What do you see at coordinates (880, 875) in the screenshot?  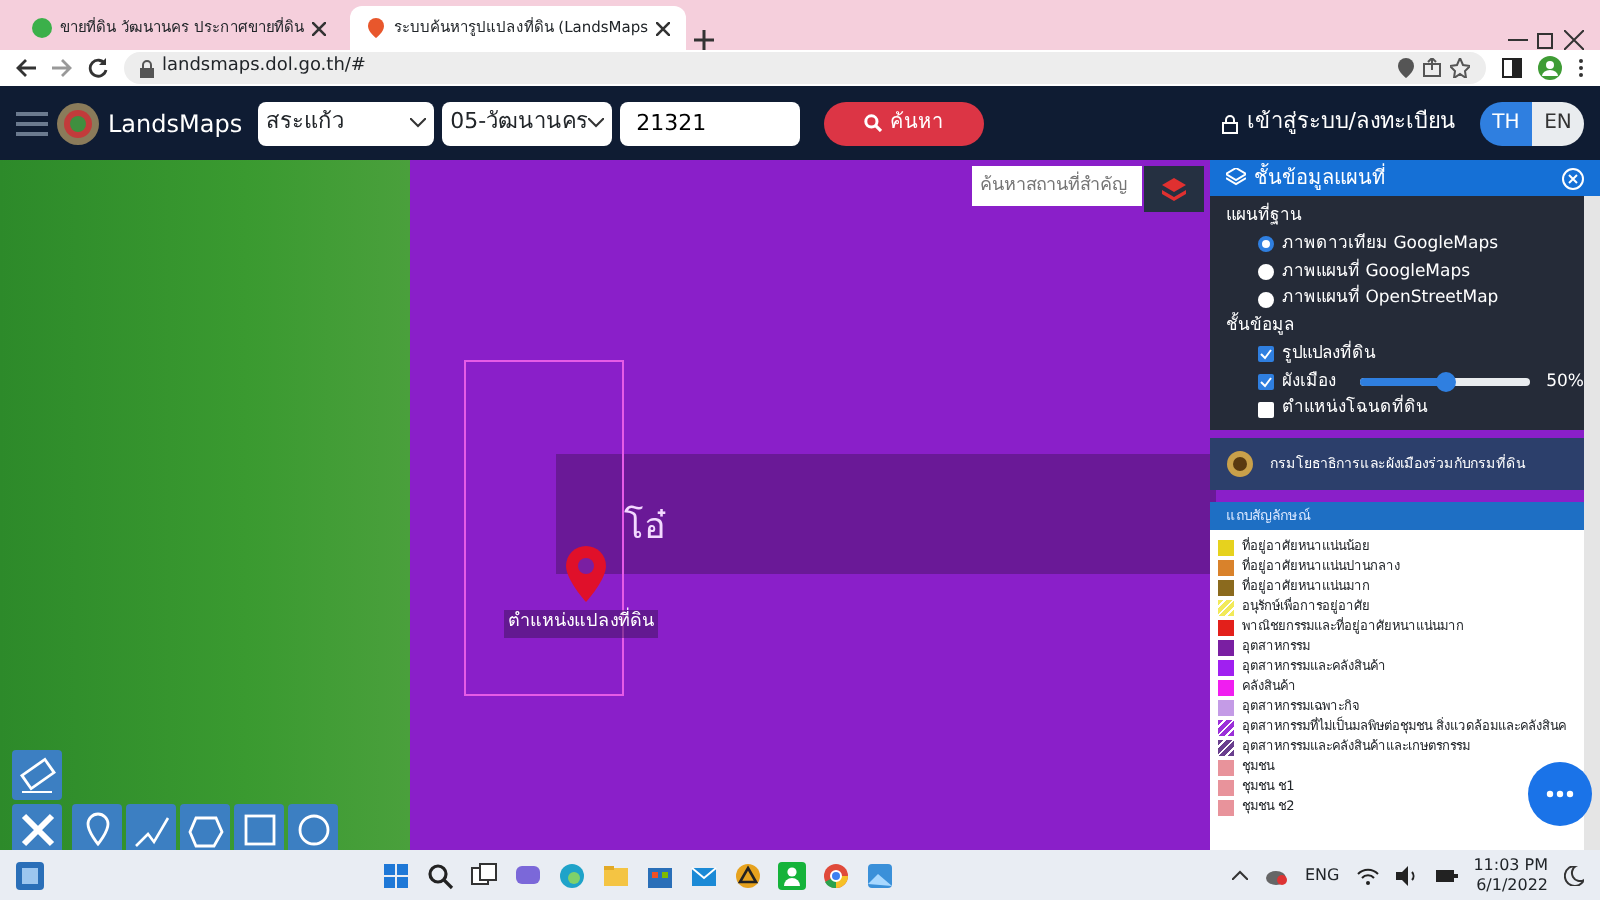 I see `photos-icon` at bounding box center [880, 875].